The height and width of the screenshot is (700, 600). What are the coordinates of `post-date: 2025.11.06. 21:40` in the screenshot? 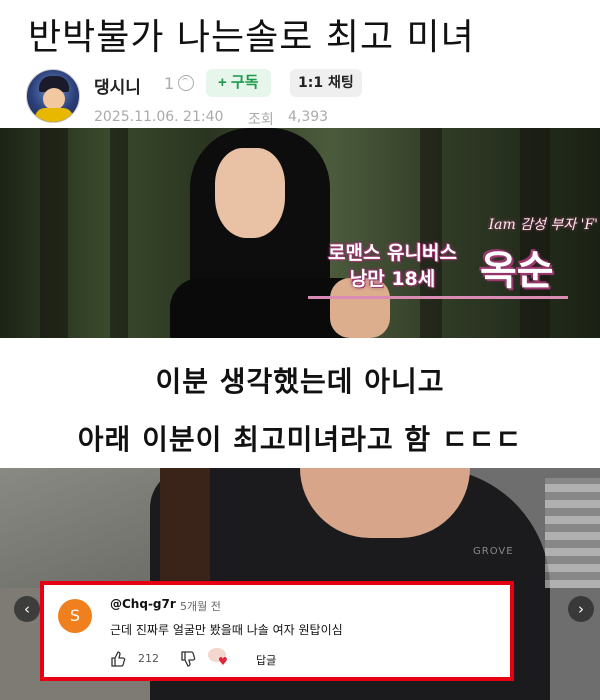 It's located at (159, 117).